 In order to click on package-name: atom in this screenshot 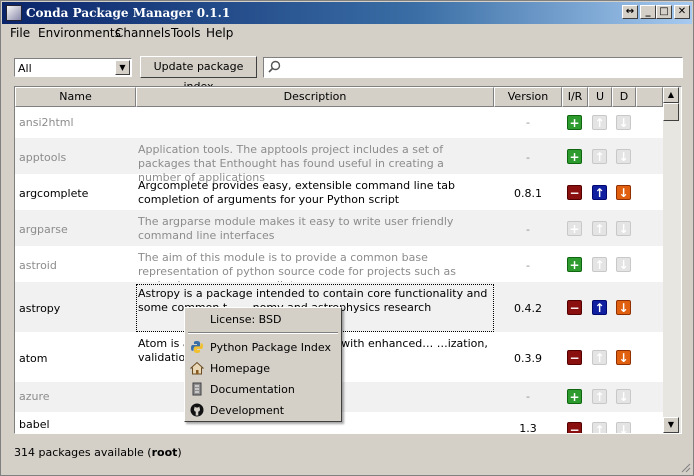, I will do `click(33, 358)`.